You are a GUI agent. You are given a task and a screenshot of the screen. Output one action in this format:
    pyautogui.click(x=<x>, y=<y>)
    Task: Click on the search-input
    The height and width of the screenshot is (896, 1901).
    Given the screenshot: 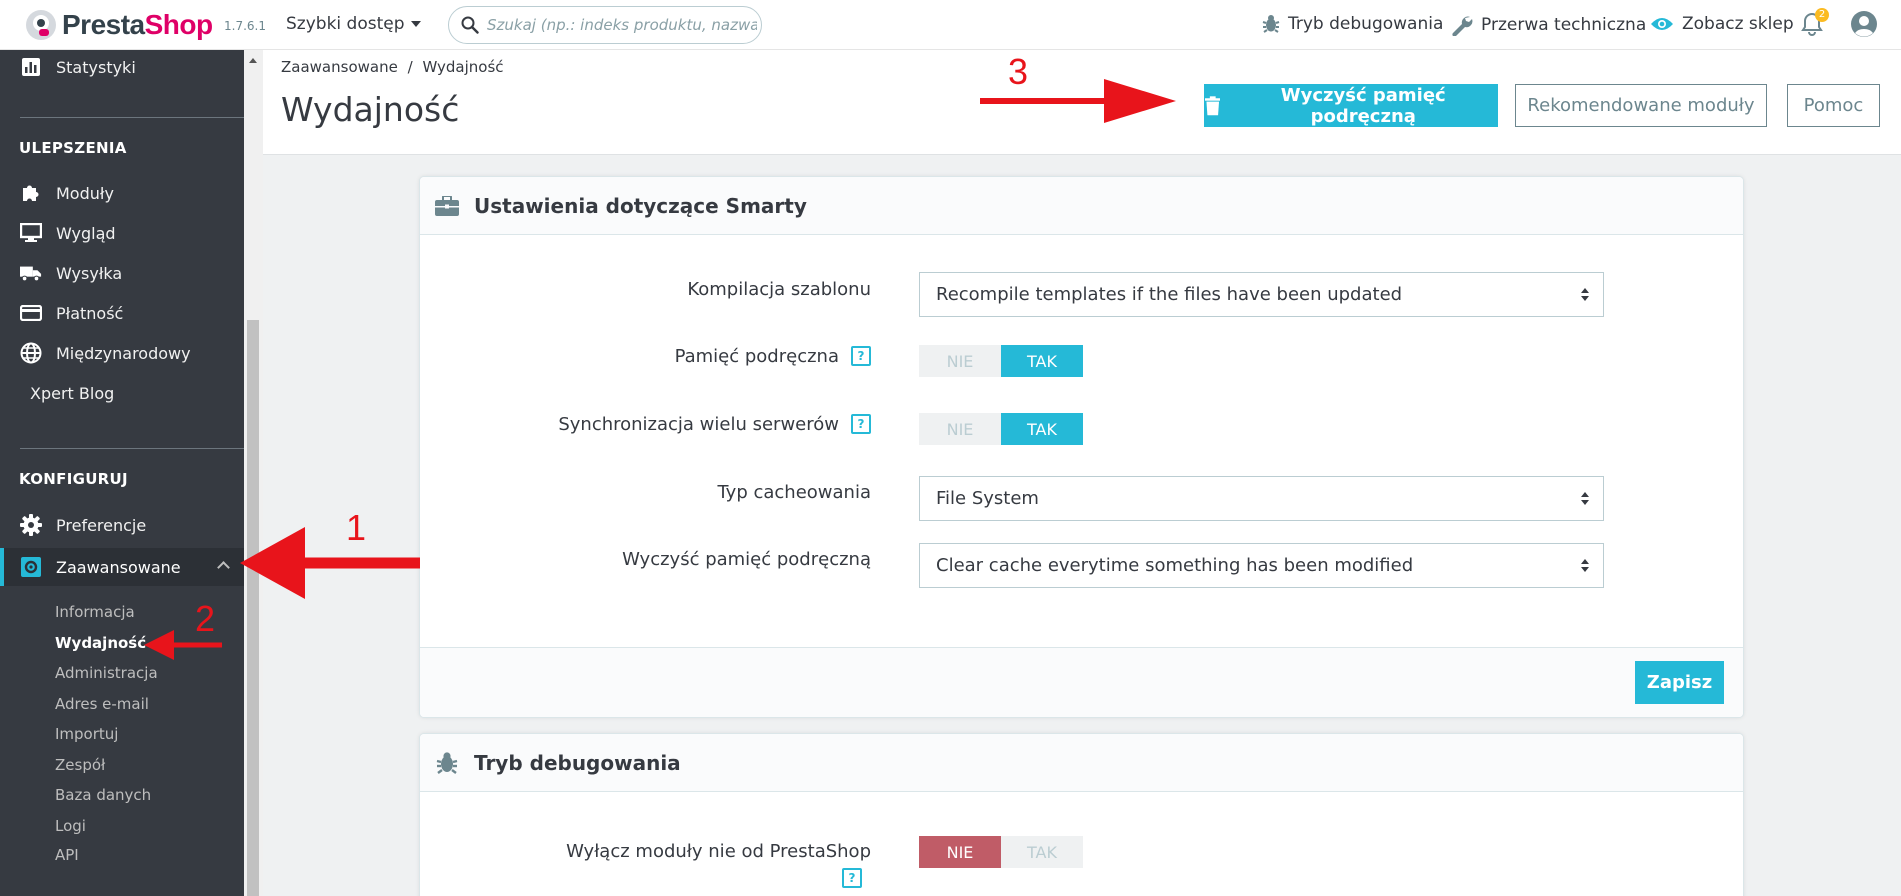 What is the action you would take?
    pyautogui.click(x=622, y=25)
    